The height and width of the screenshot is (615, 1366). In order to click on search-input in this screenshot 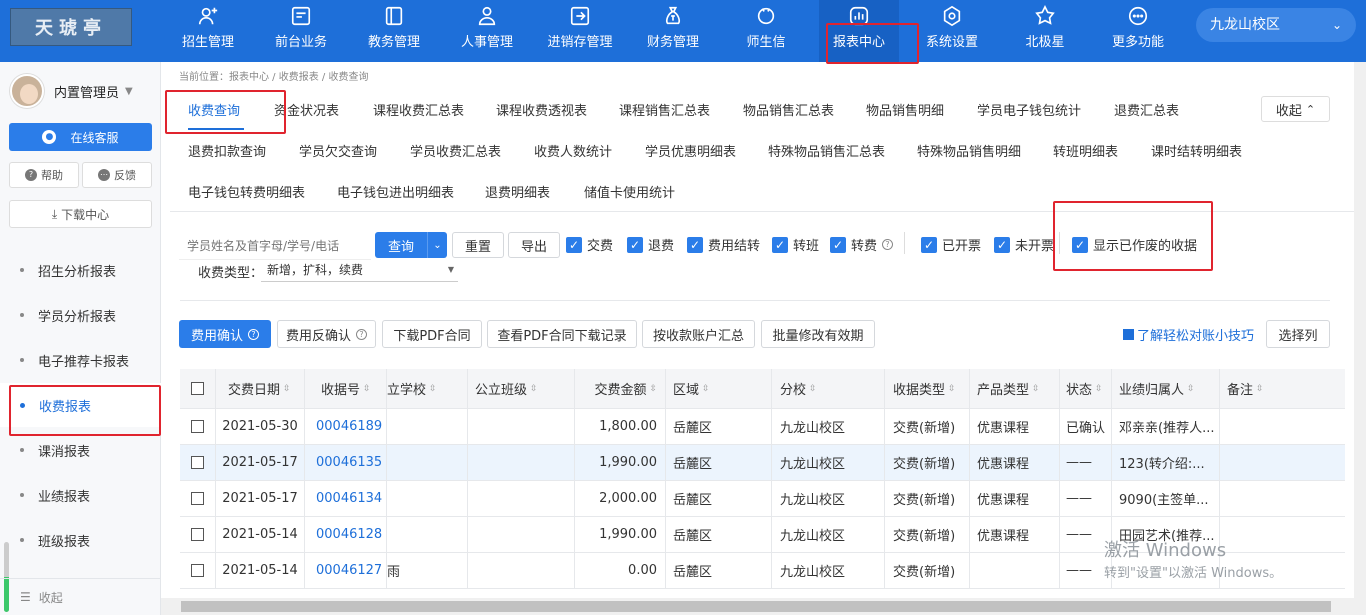, I will do `click(275, 246)`.